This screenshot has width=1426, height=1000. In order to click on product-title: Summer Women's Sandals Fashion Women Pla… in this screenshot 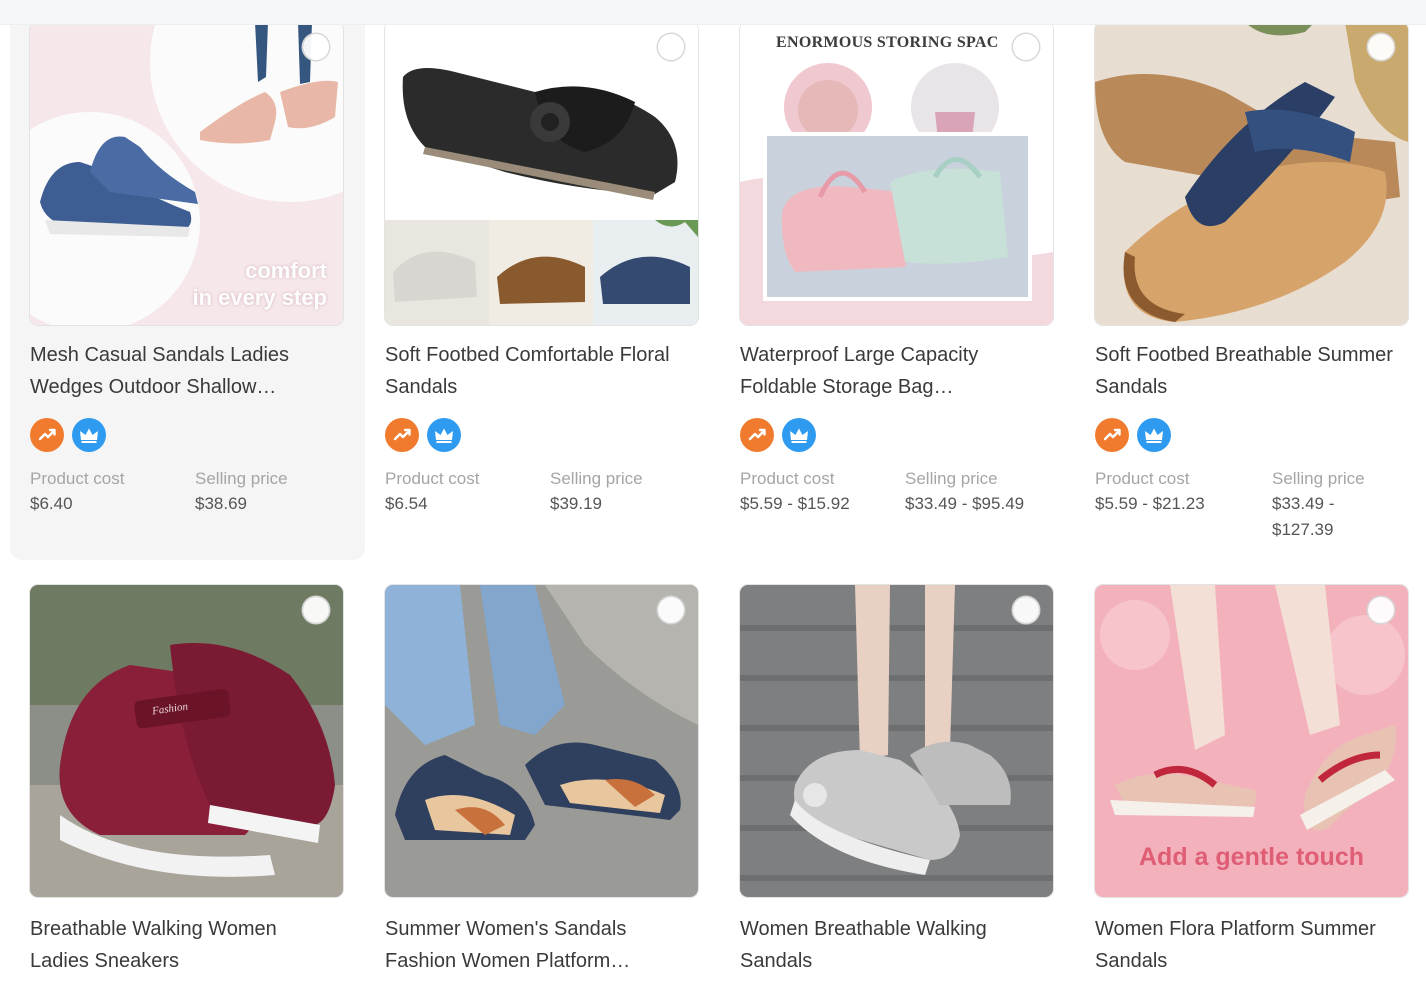, I will do `click(540, 945)`.